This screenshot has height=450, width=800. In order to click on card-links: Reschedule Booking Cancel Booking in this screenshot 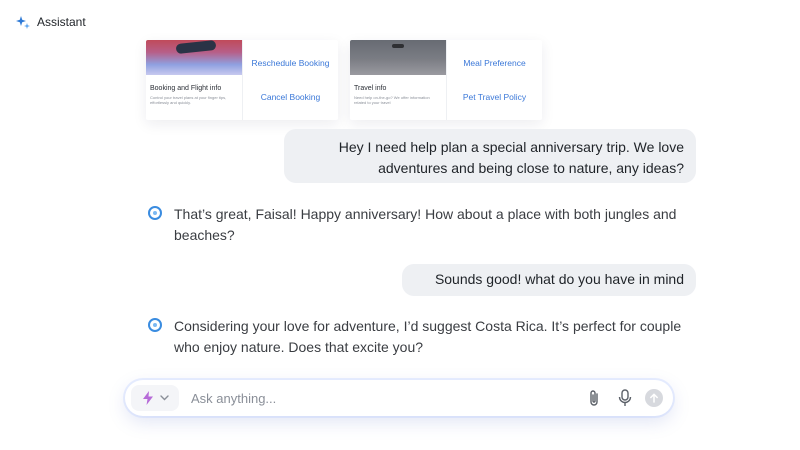, I will do `click(290, 80)`.